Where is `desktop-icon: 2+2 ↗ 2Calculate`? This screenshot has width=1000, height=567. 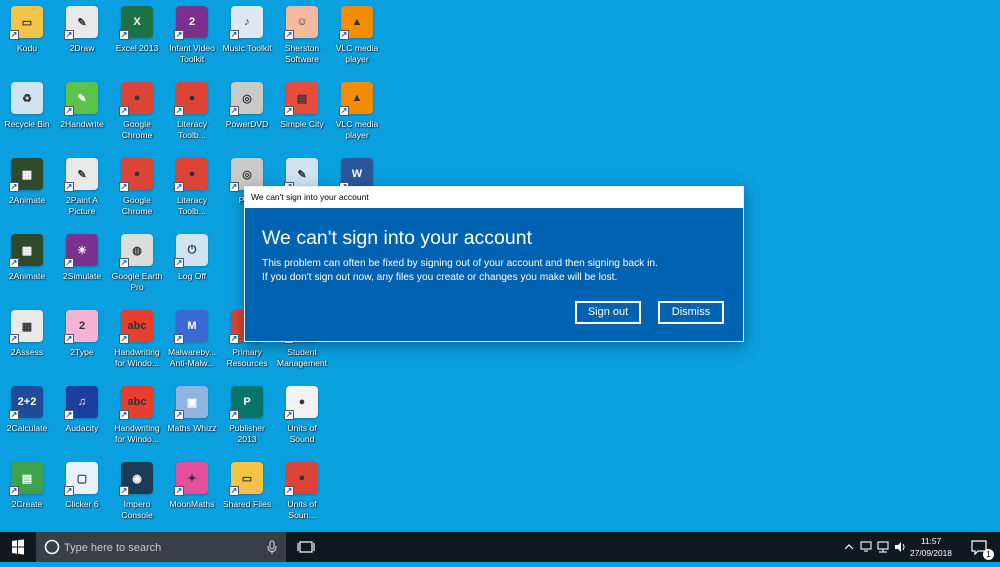
desktop-icon: 2+2 ↗ 2Calculate is located at coordinates (27, 418).